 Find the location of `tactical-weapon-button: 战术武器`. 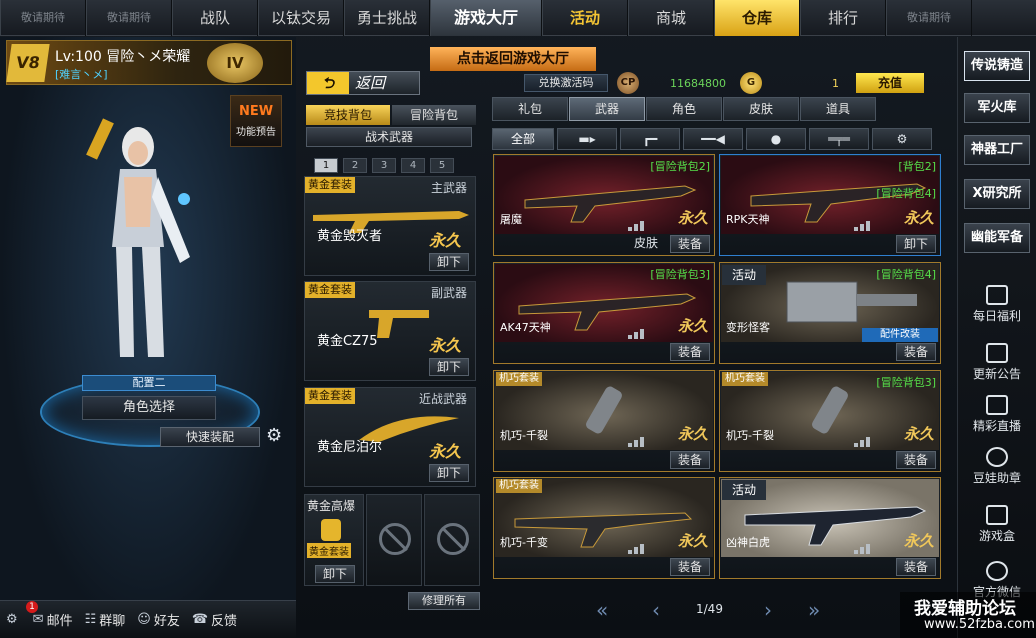

tactical-weapon-button: 战术武器 is located at coordinates (389, 137).